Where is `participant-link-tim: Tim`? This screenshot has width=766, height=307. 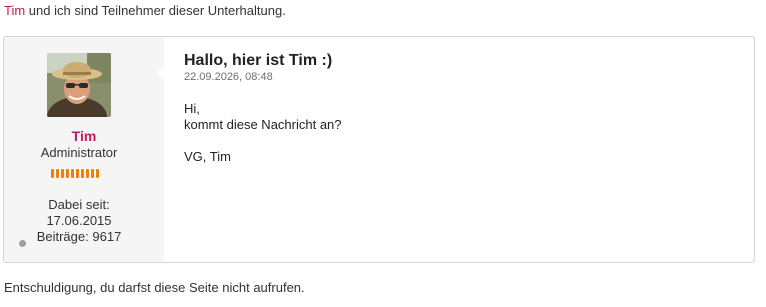 participant-link-tim: Tim is located at coordinates (14, 10).